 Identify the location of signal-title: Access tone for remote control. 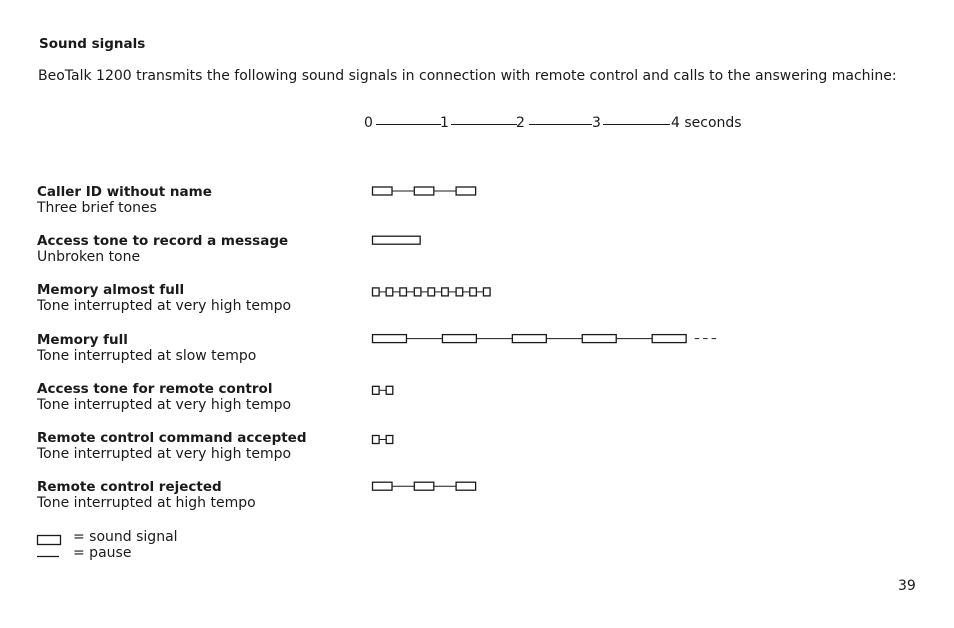
(155, 388).